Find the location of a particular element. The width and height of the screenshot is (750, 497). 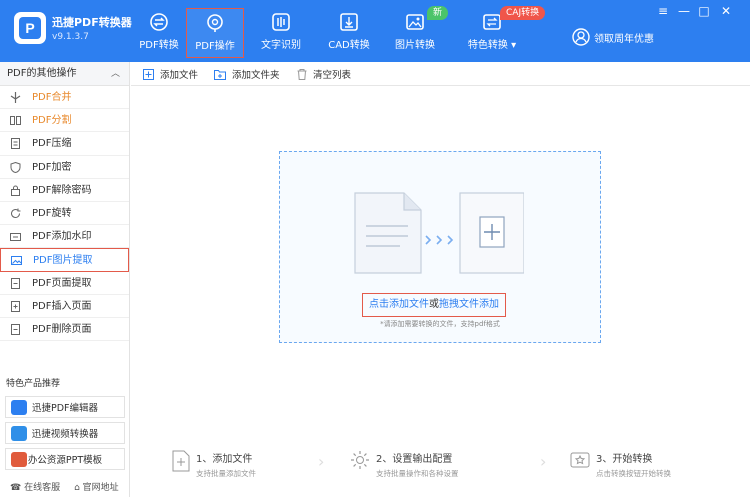

step-desc: 点击转换按钮开始转换 is located at coordinates (633, 473).